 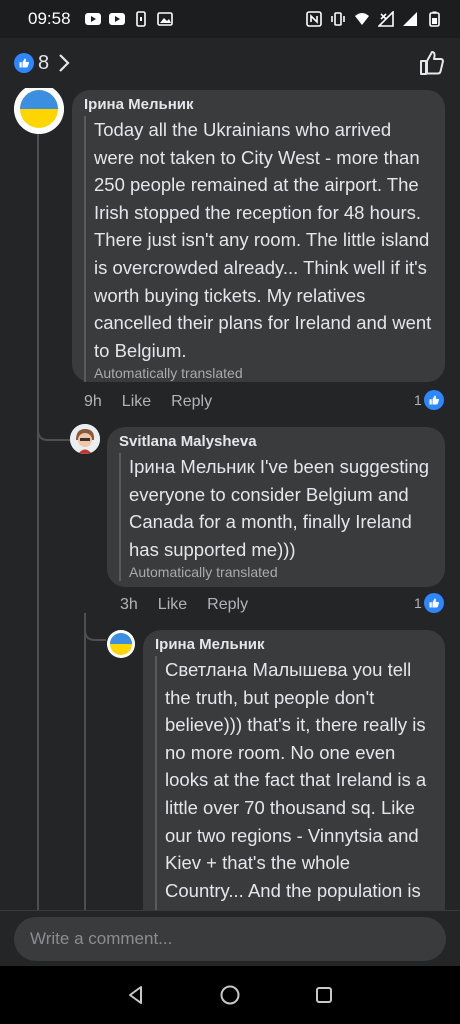 What do you see at coordinates (386, 19) in the screenshot?
I see `signal-off-icon` at bounding box center [386, 19].